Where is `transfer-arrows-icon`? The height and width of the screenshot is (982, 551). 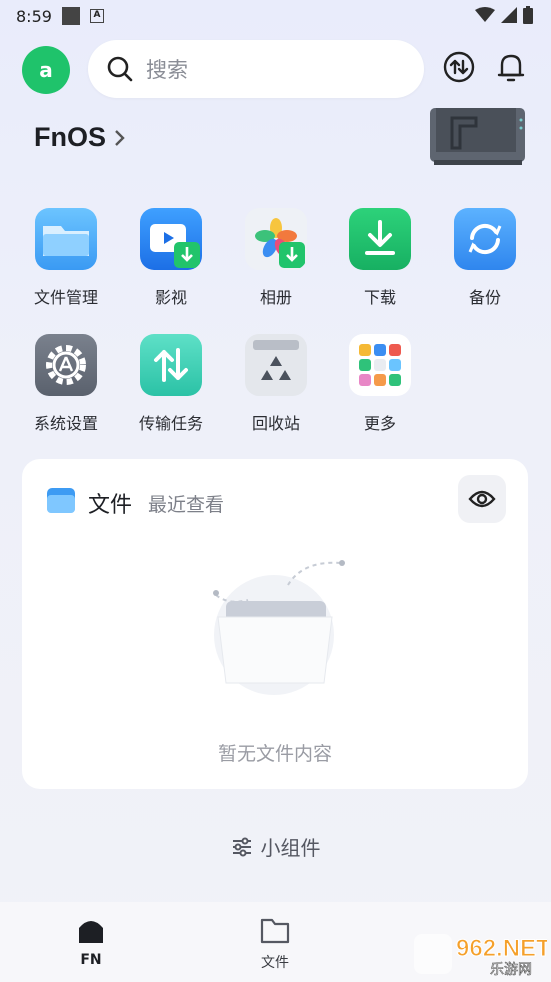
transfer-arrows-icon is located at coordinates (459, 67).